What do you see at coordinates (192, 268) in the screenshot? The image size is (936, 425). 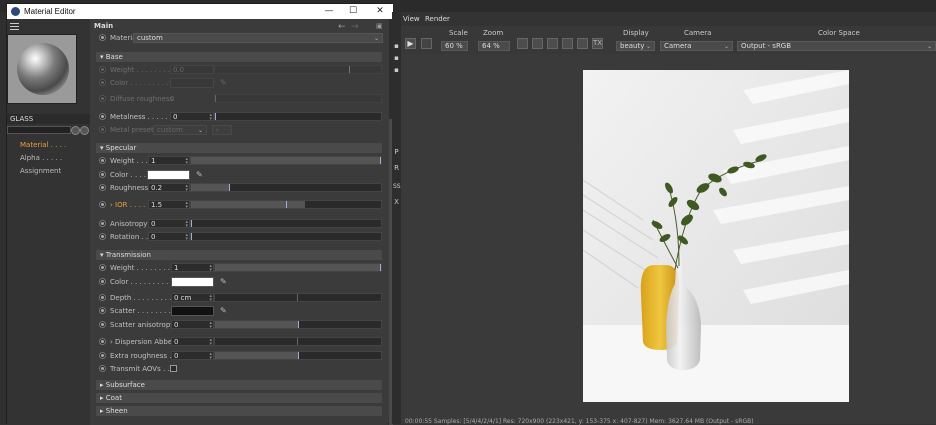 I see `trans-weight-input: 1 ▴ ▾` at bounding box center [192, 268].